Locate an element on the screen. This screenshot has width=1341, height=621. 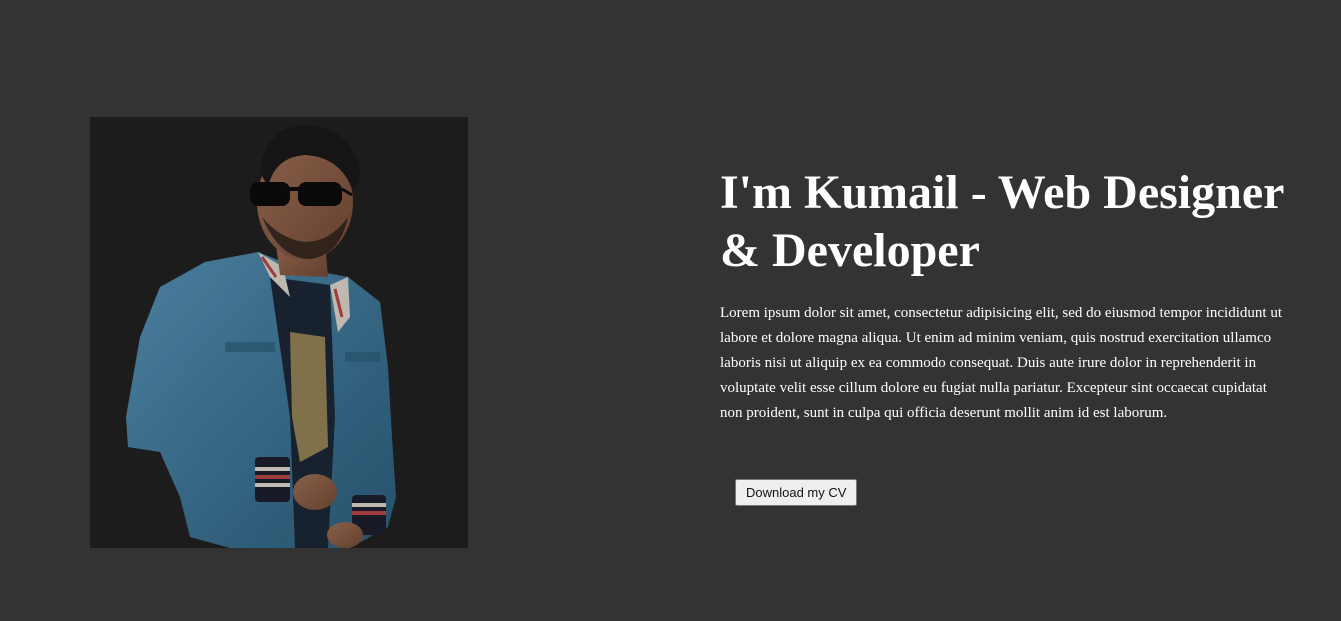
page-title: I'm Kumail - Web Designer & Developer is located at coordinates (1002, 221).